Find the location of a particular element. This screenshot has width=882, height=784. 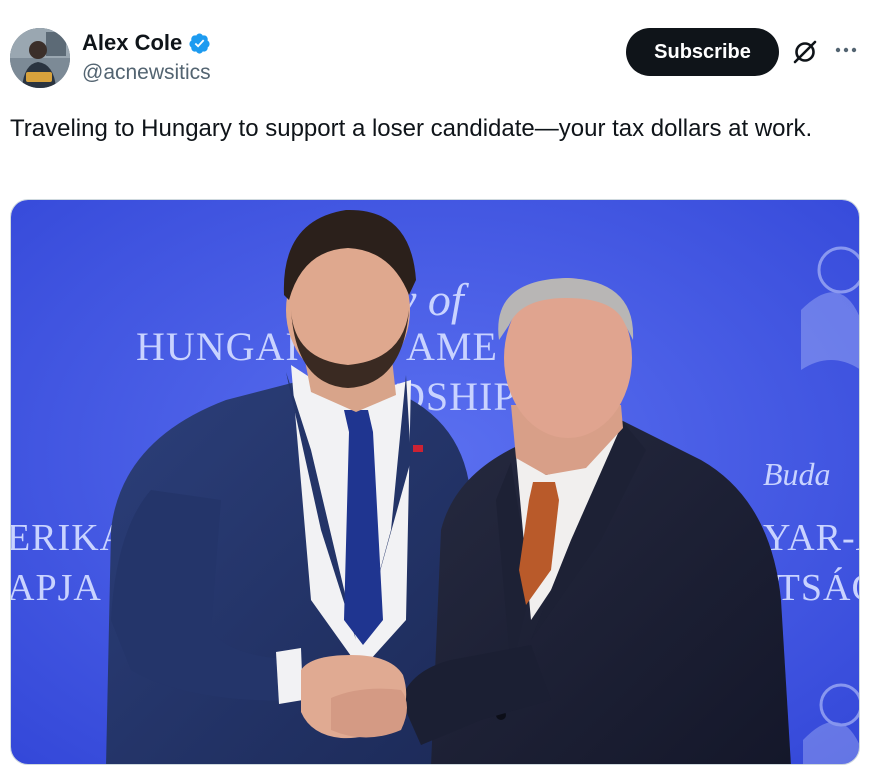

author-handle: @acnewsitics is located at coordinates (146, 73).